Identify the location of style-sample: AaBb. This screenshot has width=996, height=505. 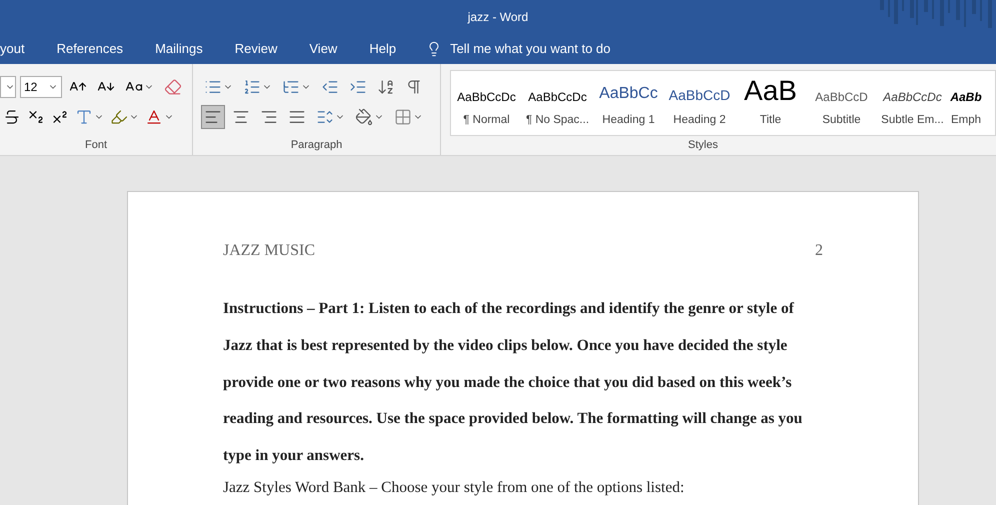
(966, 97).